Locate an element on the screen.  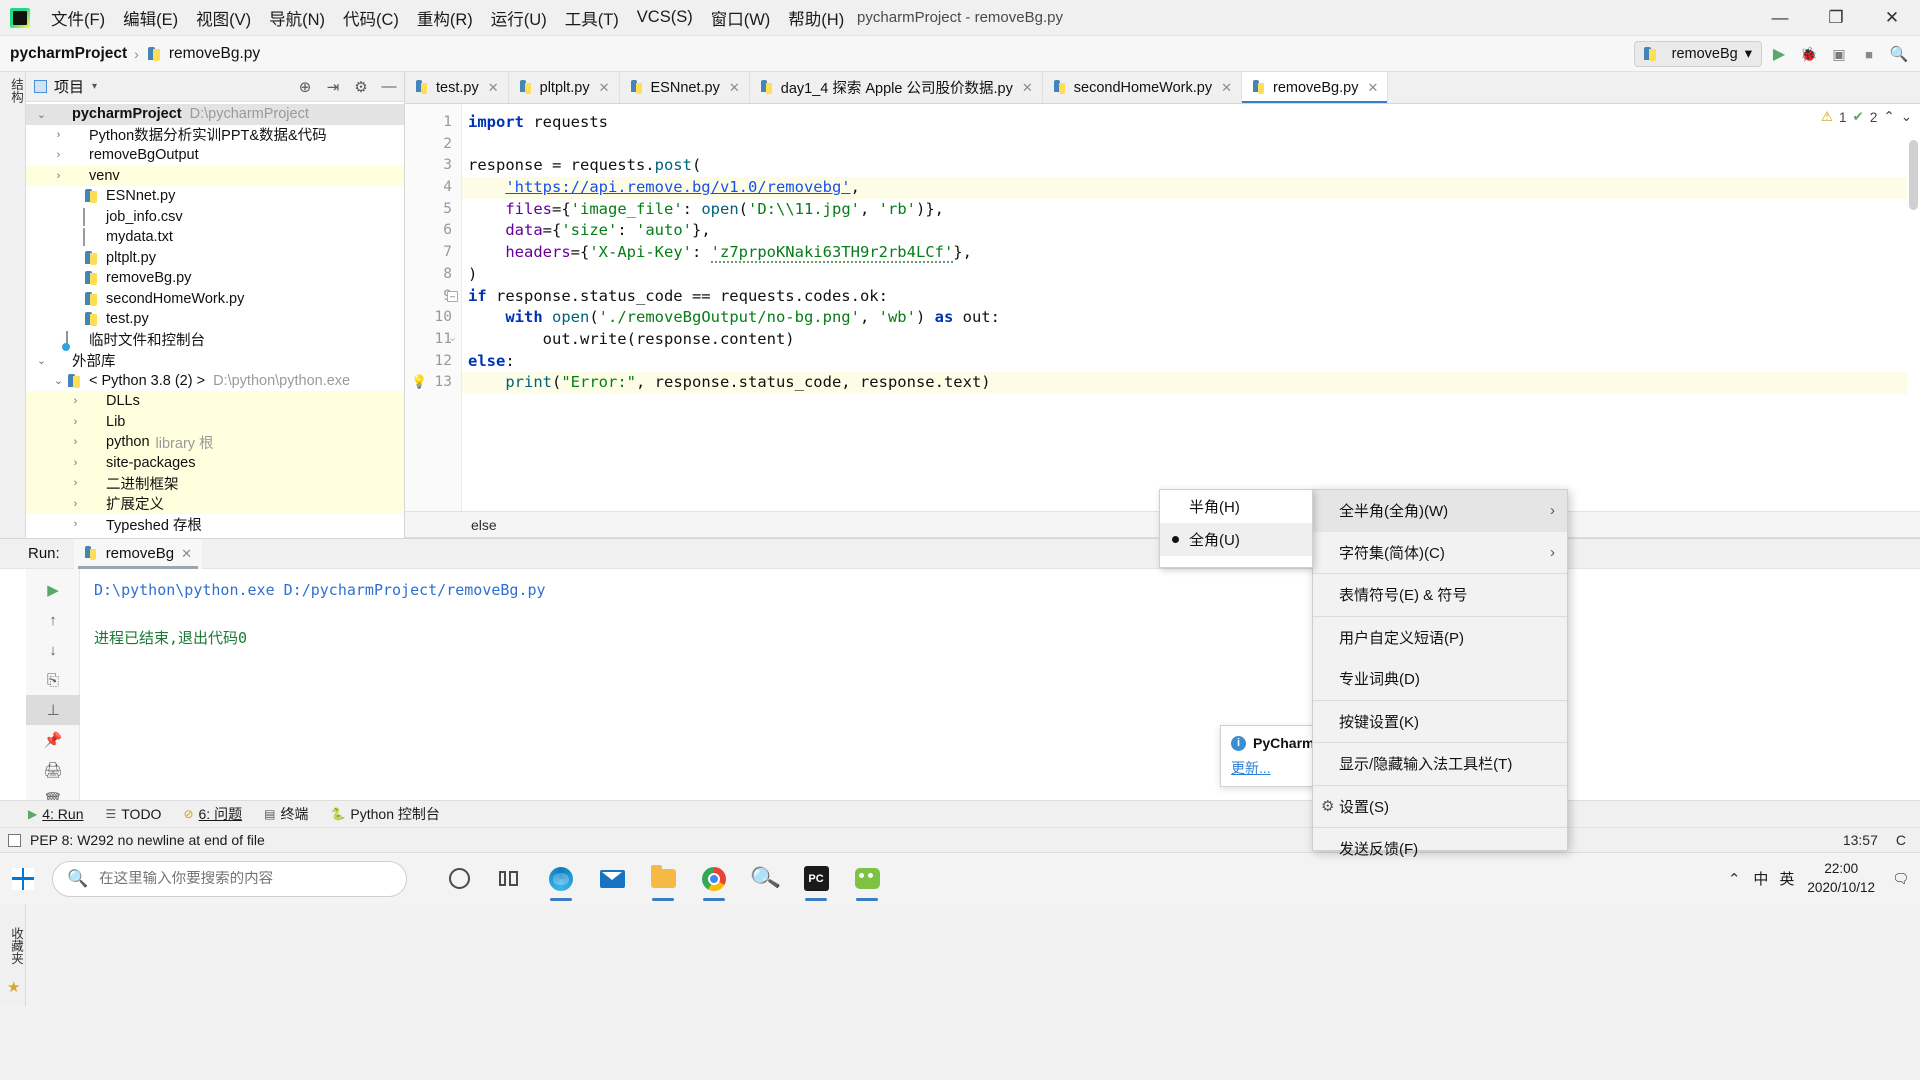
pin-tab-button: 📌 is located at coordinates (53, 740).